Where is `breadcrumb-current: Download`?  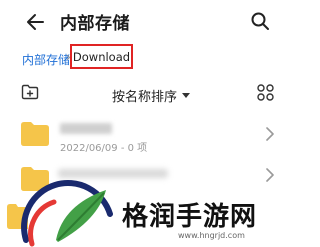 breadcrumb-current: Download is located at coordinates (101, 56).